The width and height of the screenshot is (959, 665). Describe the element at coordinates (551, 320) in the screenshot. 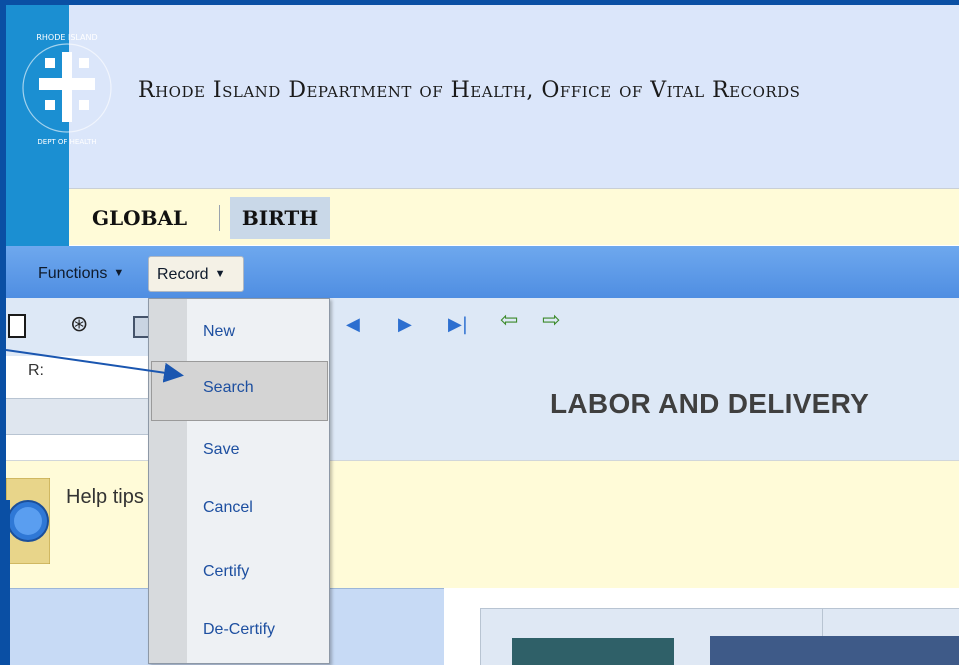

I see `forward-arrow-icon: ⇨` at that location.